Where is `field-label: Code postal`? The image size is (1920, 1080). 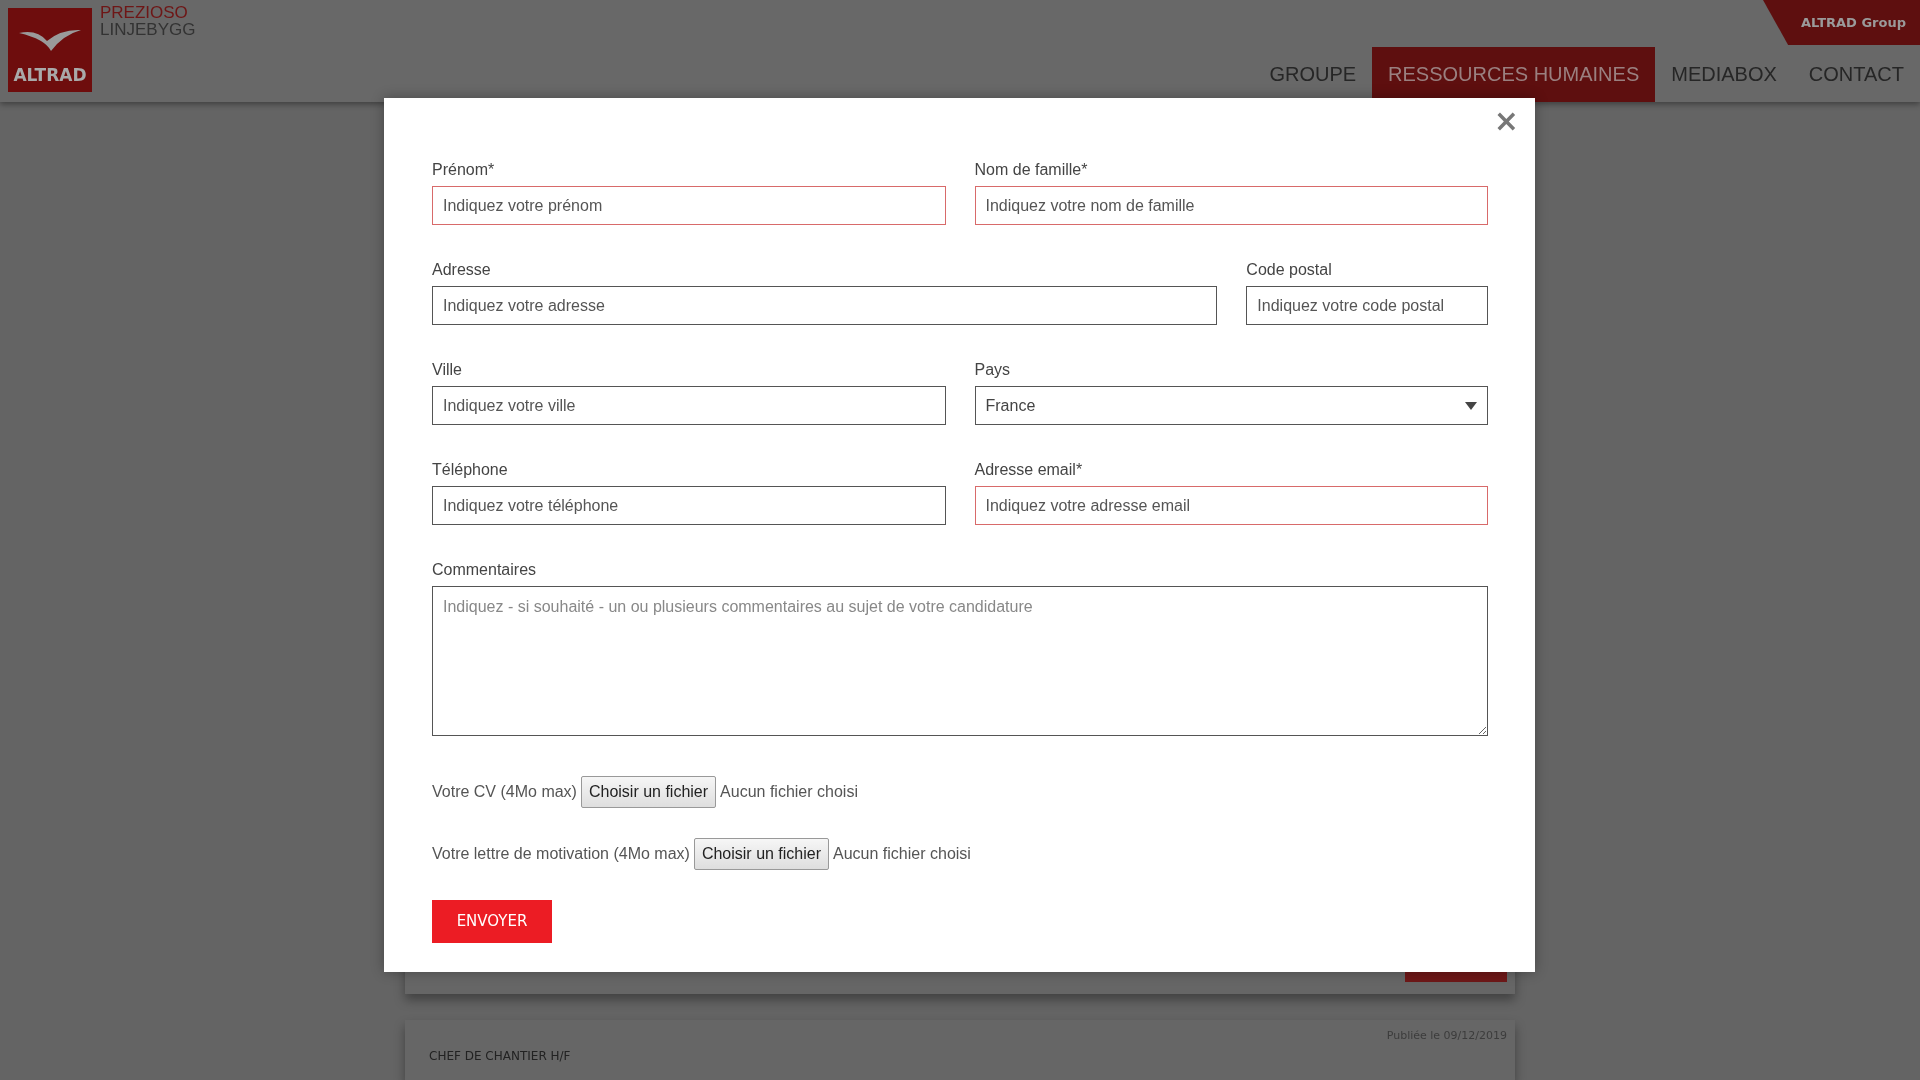
field-label: Code postal is located at coordinates (1289, 270).